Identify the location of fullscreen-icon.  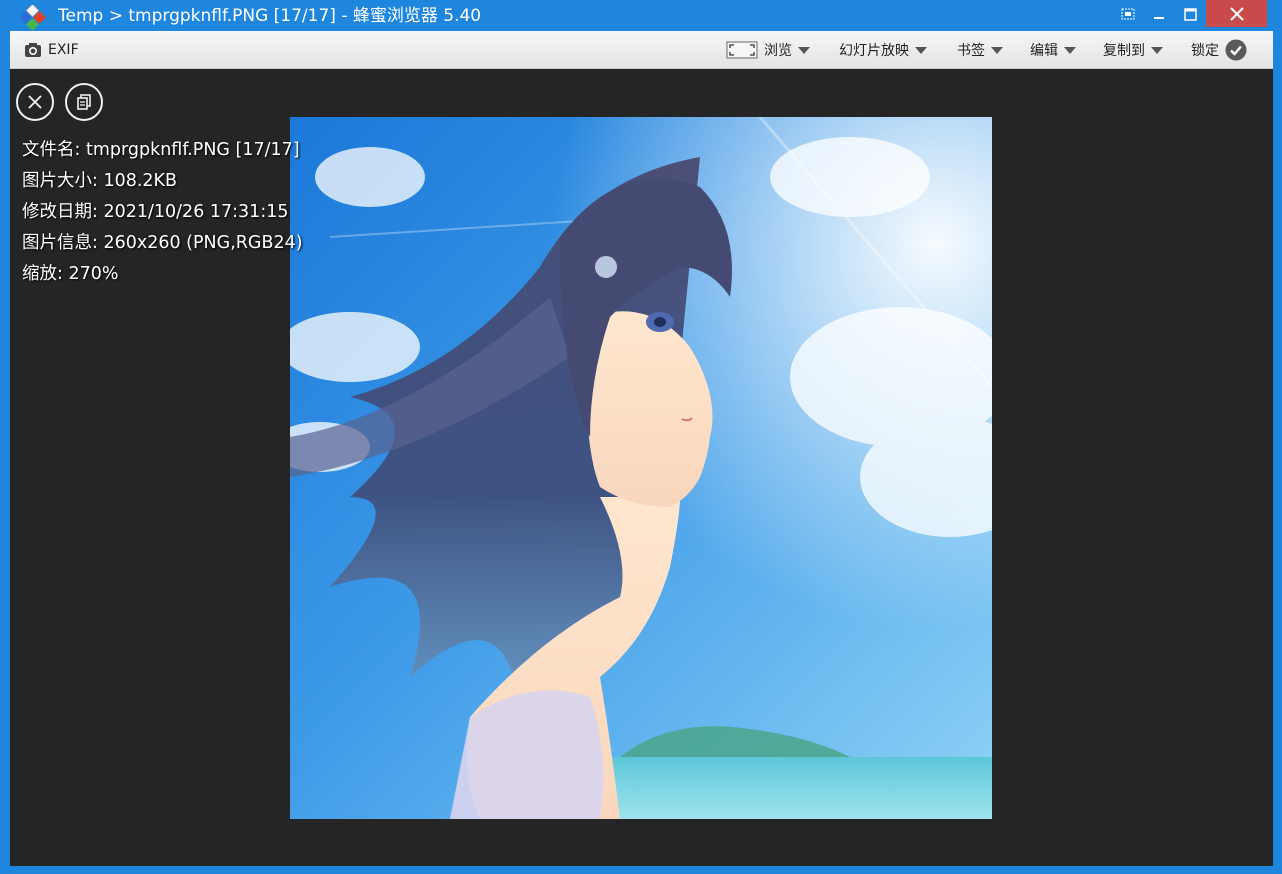
(742, 50).